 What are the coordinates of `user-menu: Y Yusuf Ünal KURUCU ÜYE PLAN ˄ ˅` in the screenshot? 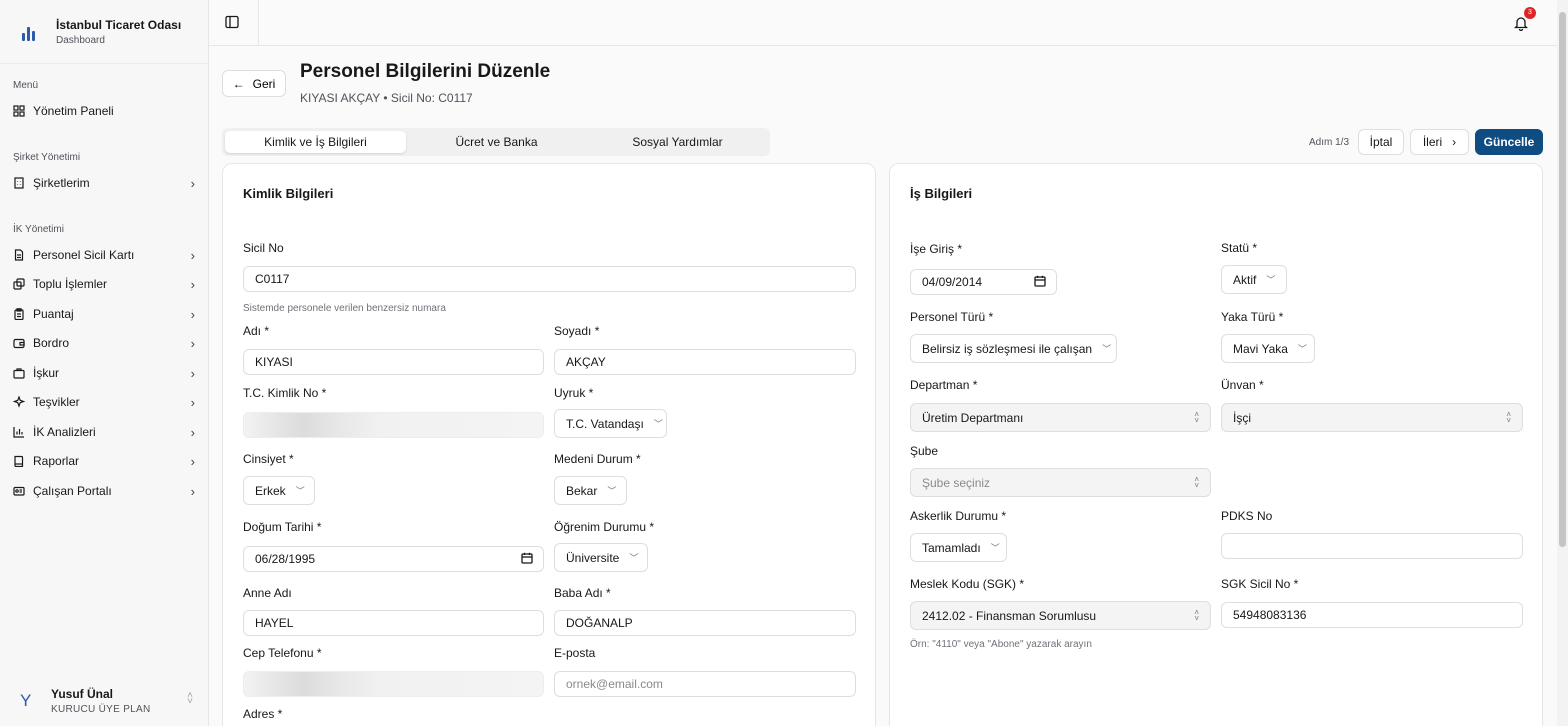 It's located at (104, 701).